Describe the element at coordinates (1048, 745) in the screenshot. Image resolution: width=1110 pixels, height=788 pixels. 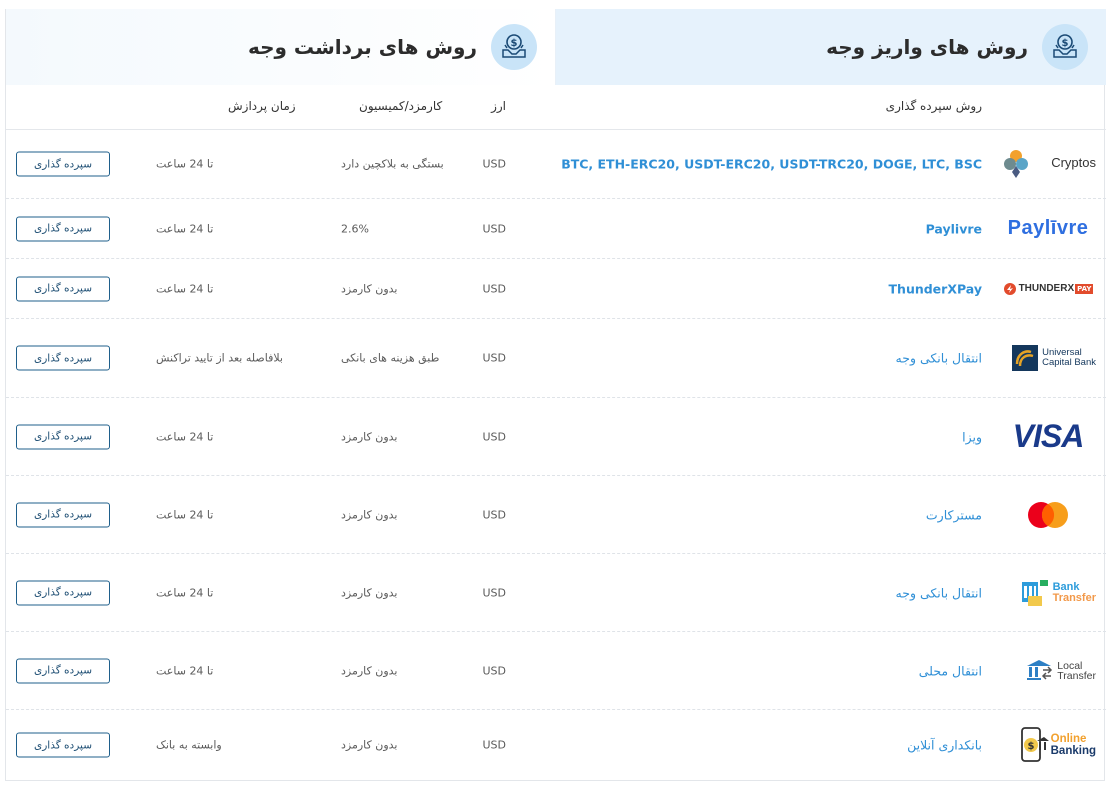
I see `online-banking-logo: $ Online Banking` at that location.